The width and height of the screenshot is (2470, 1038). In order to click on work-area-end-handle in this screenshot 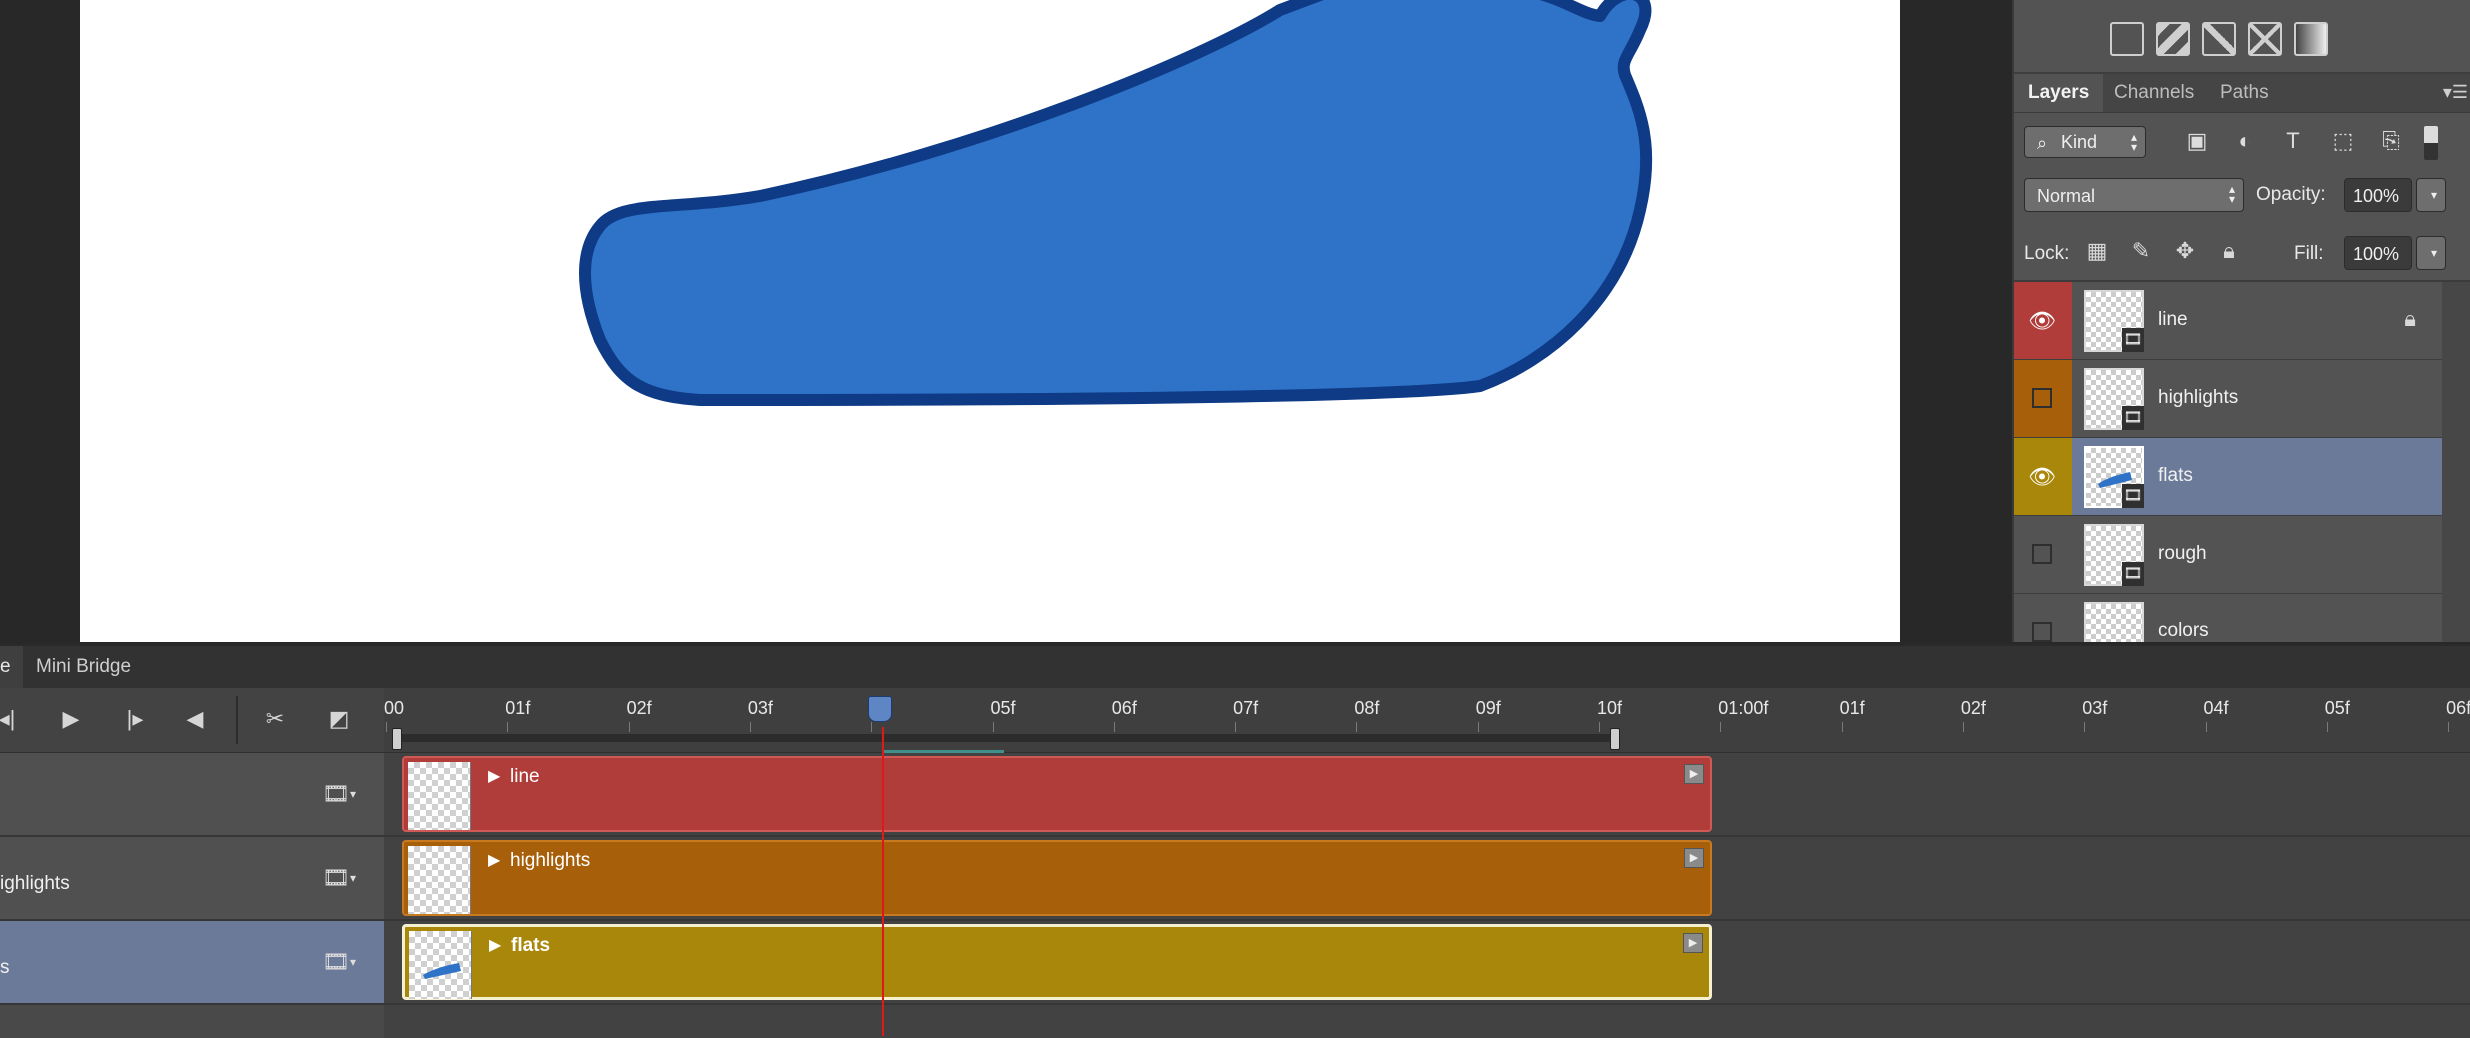, I will do `click(1615, 739)`.